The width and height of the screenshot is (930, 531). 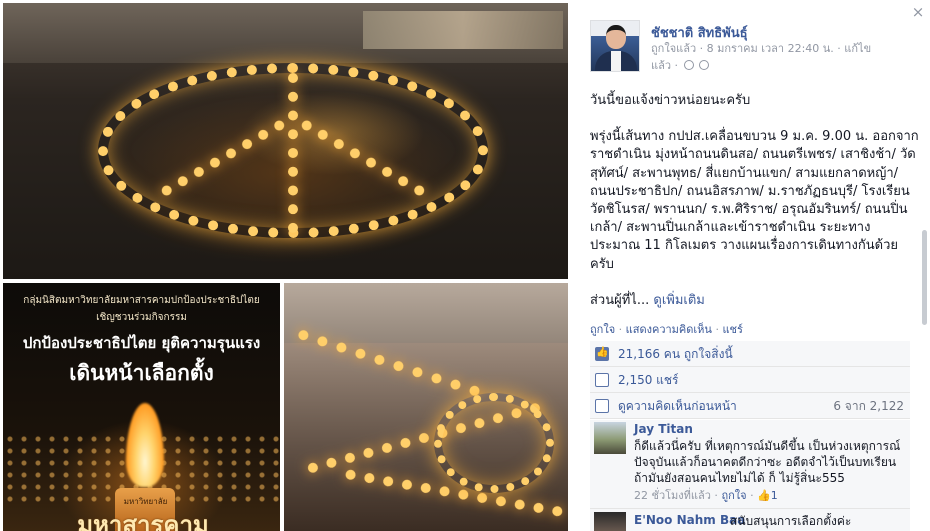 I want to click on comment-text: สนับสนุนการเลือกตั้งค่ะ, so click(x=791, y=521).